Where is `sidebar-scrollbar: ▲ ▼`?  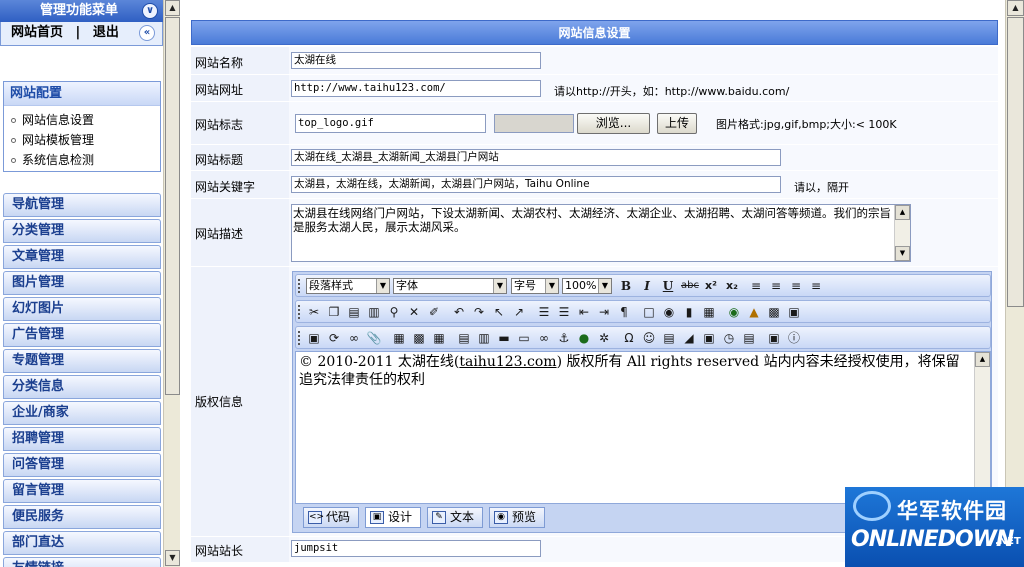
sidebar-scrollbar: ▲ ▼ is located at coordinates (171, 283).